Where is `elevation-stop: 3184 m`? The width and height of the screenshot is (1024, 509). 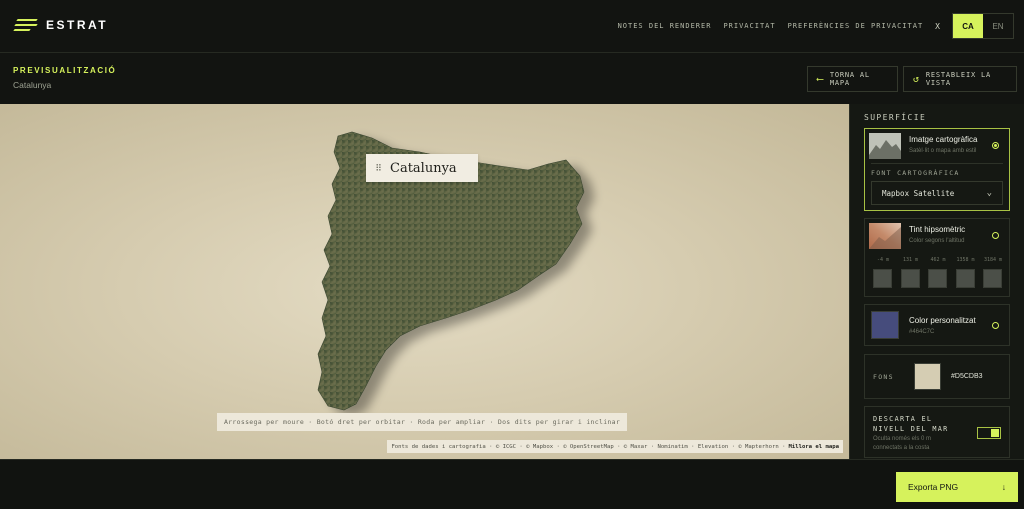
elevation-stop: 3184 m is located at coordinates (993, 272).